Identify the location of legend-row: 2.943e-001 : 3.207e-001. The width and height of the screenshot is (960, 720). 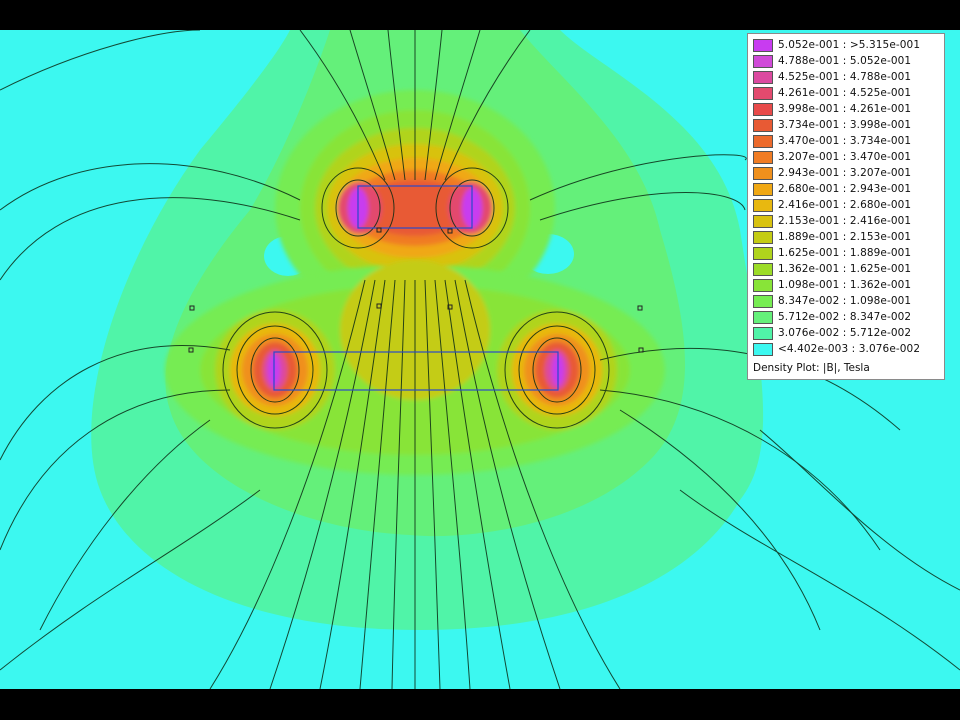
(848, 173).